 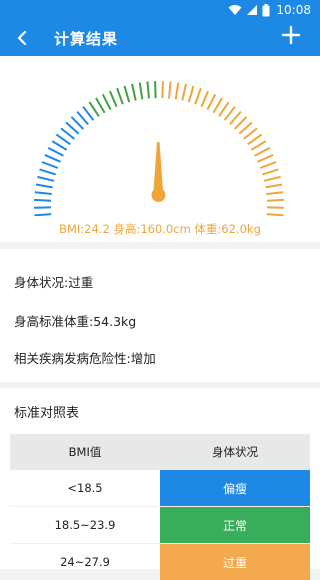 I want to click on reference-table-title: 标准对照表, so click(x=46, y=411).